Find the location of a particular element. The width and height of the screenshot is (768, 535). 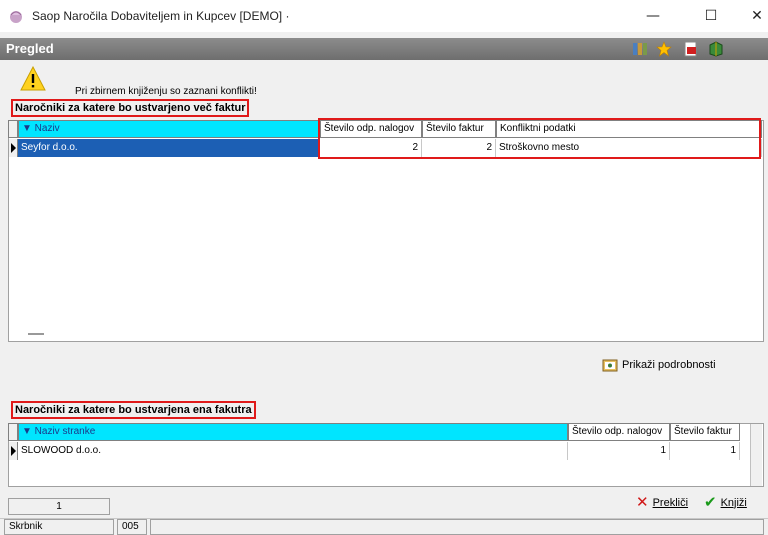

cancel-label: Prekliči is located at coordinates (670, 502).